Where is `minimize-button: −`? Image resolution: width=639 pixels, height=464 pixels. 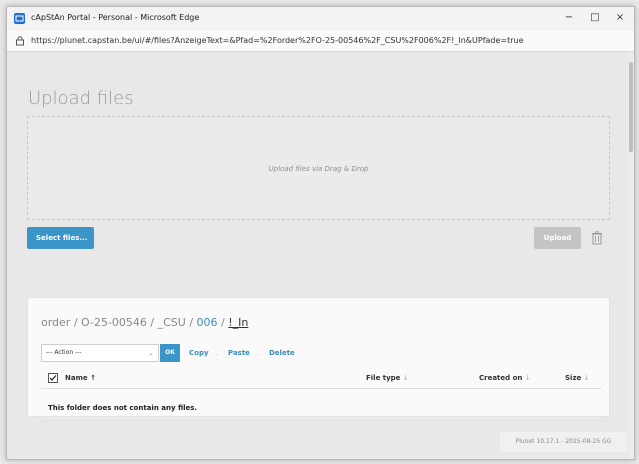 minimize-button: − is located at coordinates (569, 18).